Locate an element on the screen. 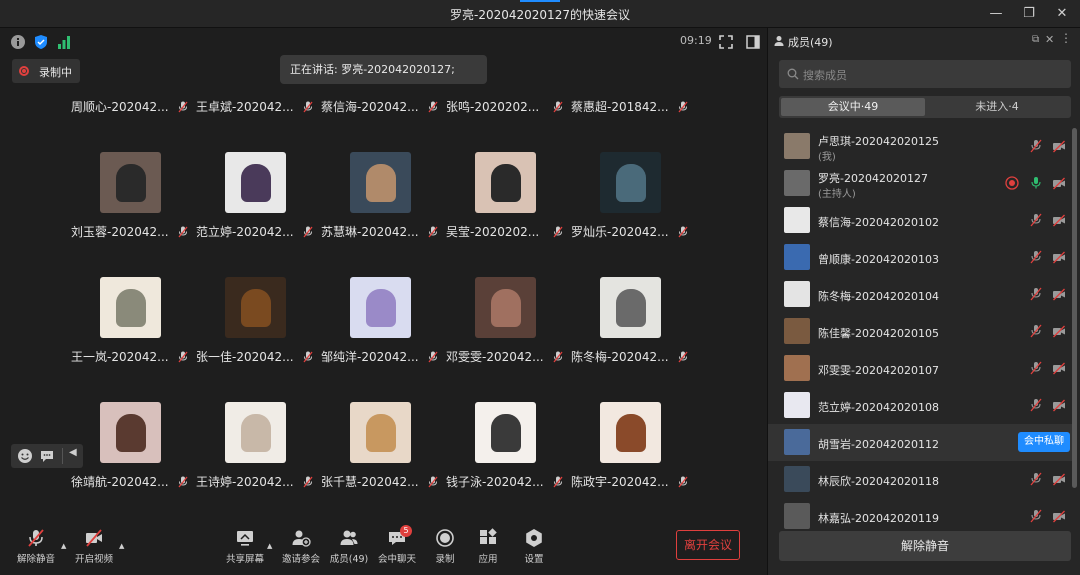 The height and width of the screenshot is (575, 1080). unmute-button: 解除静音 is located at coordinates (36, 546).